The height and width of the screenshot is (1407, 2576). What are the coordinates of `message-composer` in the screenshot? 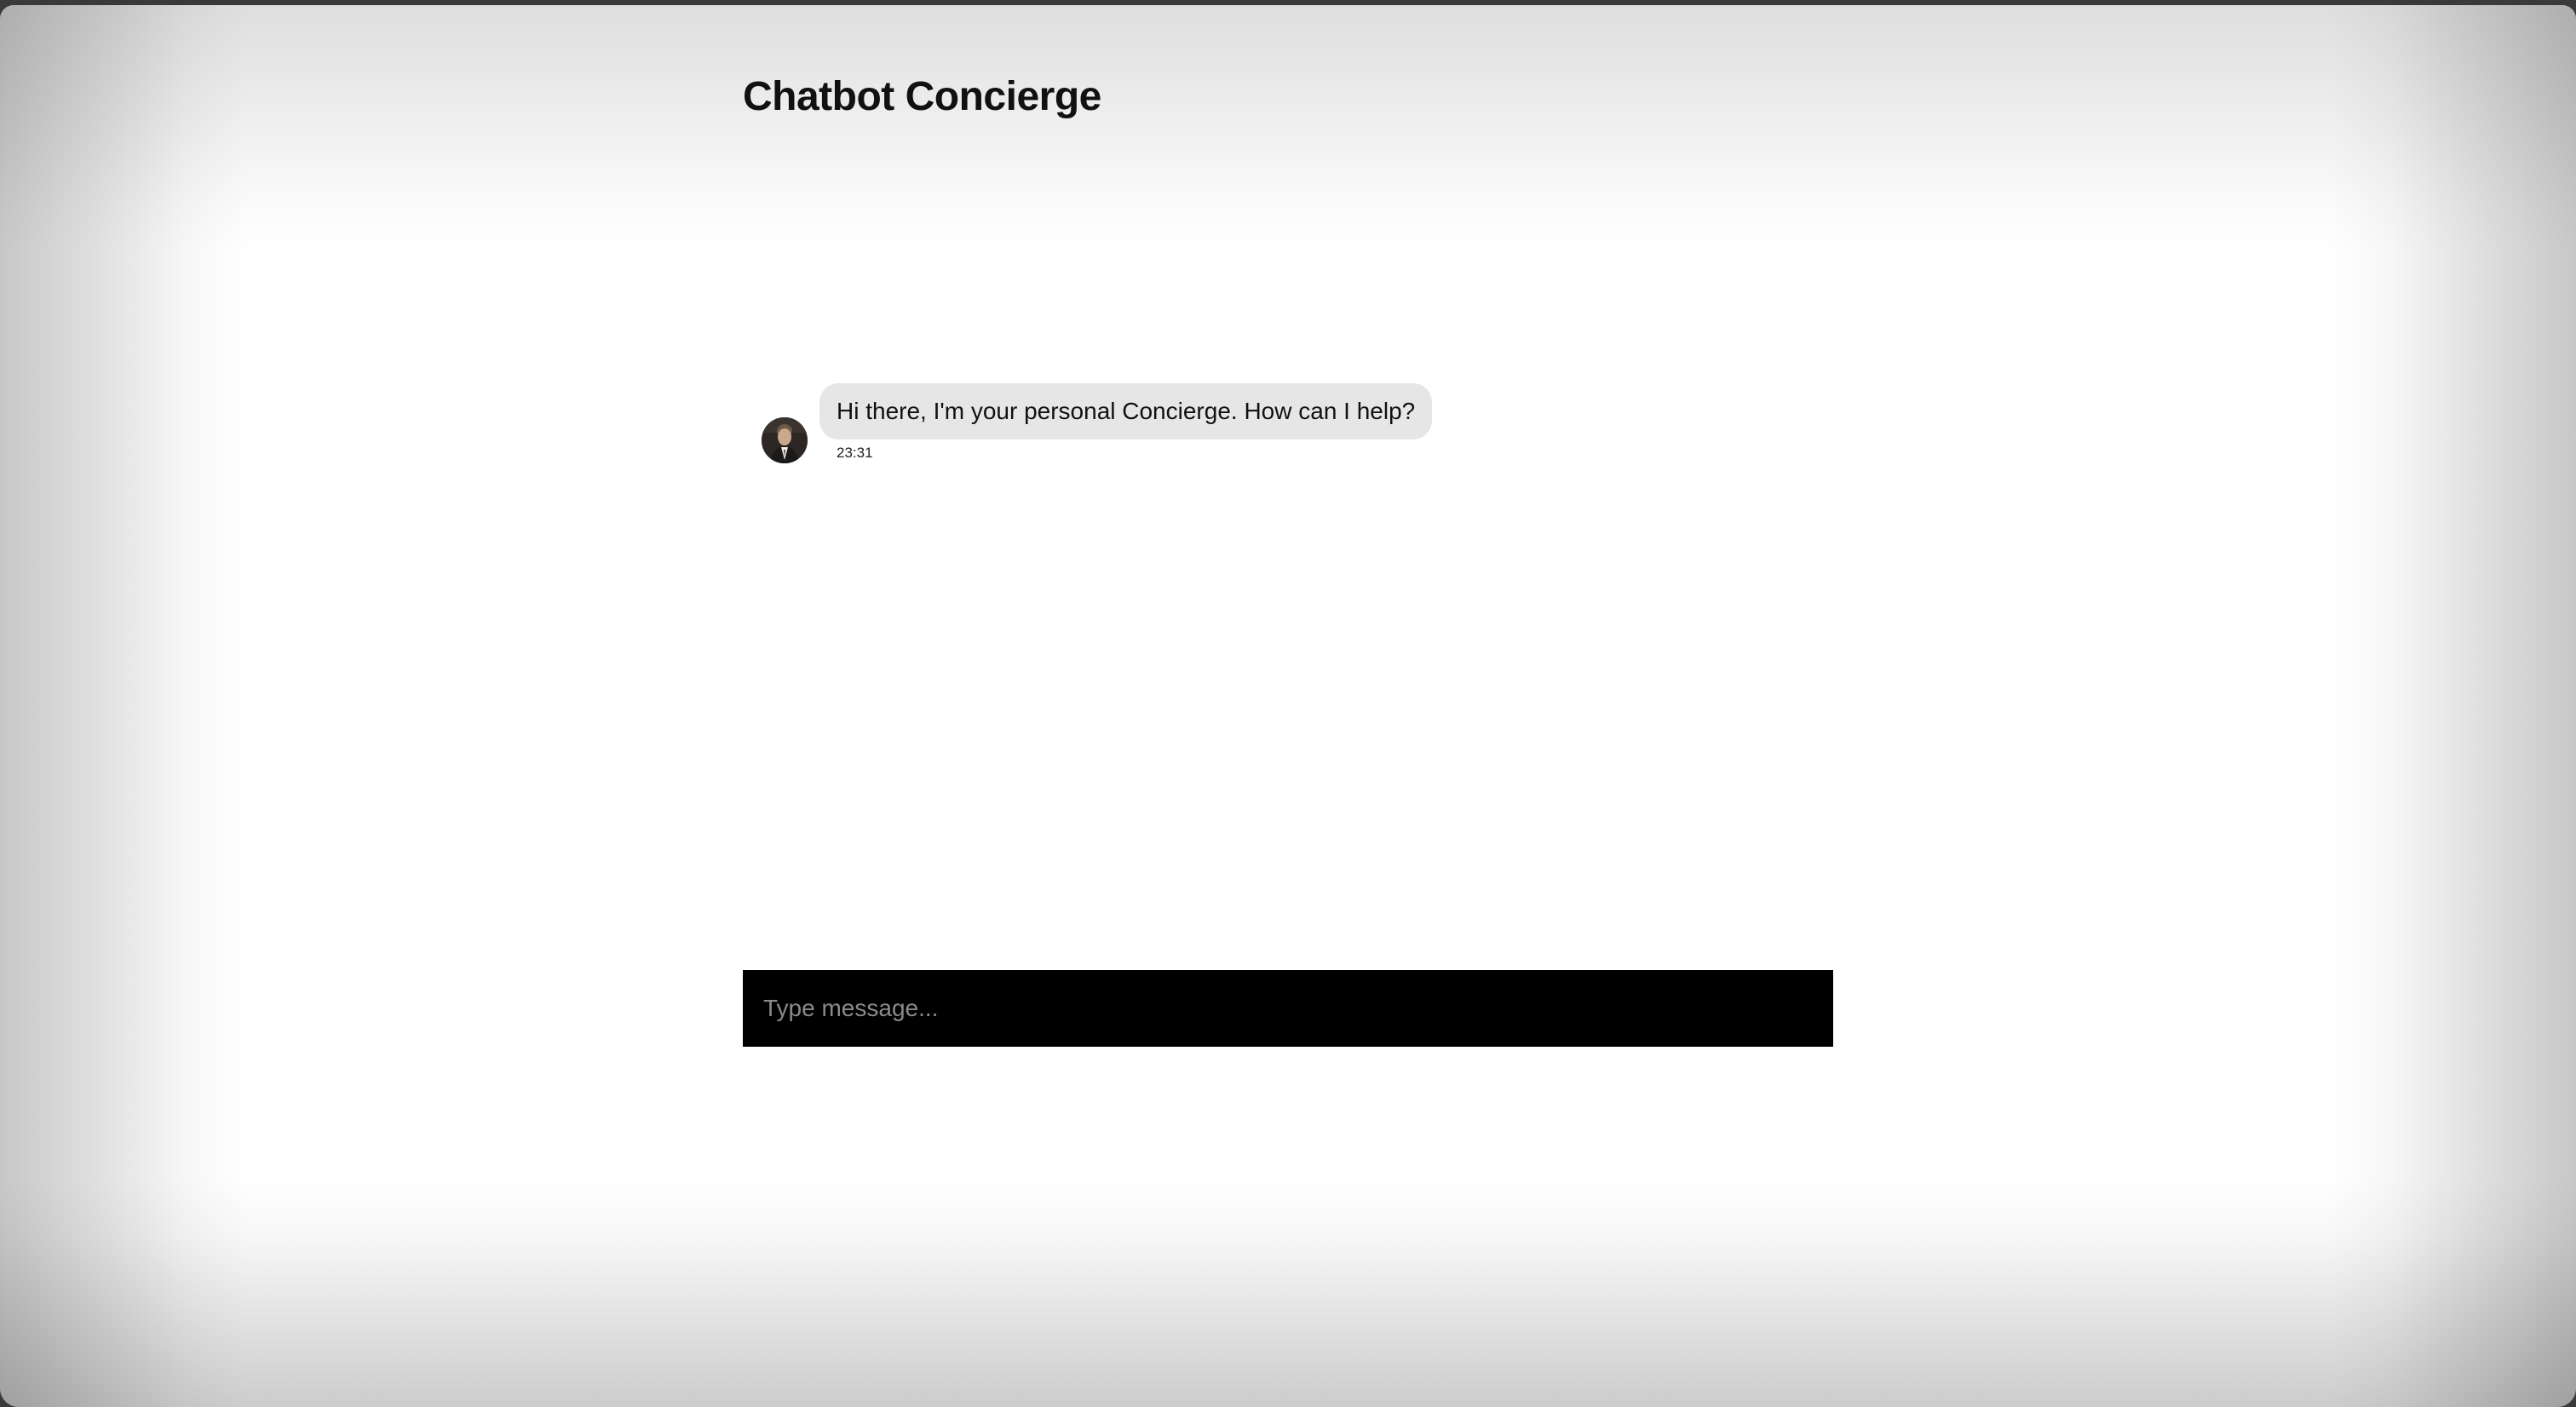 It's located at (1288, 1008).